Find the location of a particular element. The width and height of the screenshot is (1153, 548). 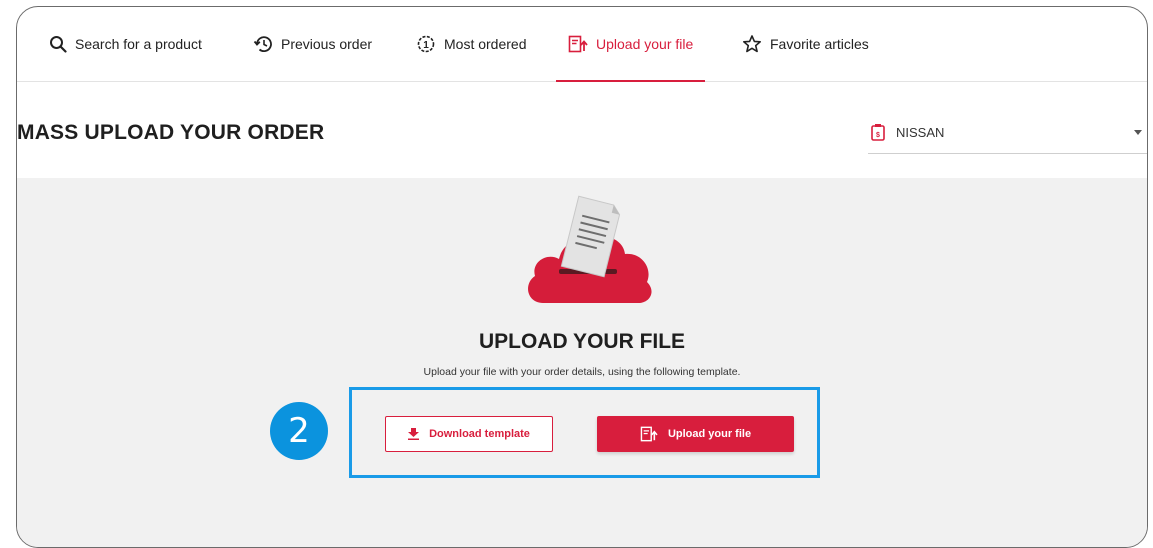

tab-label: Favorite articles is located at coordinates (819, 44).